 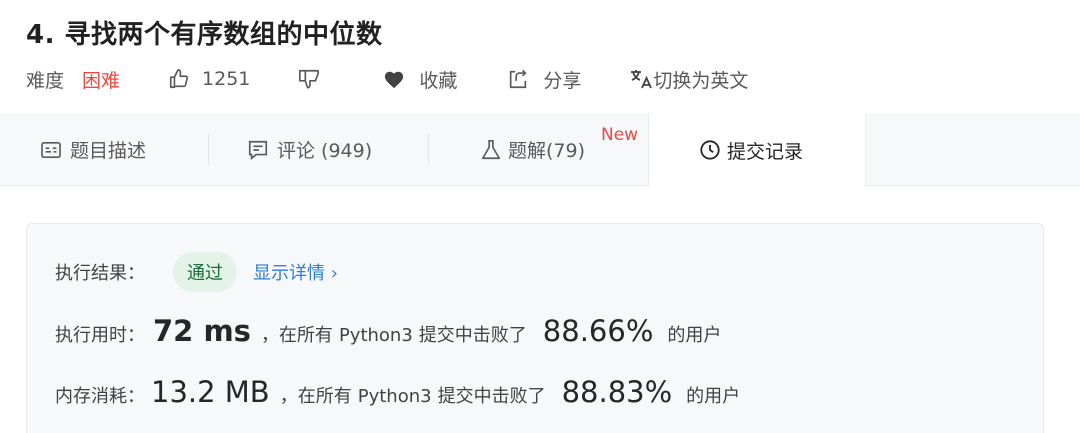 What do you see at coordinates (713, 396) in the screenshot?
I see `memory-suffix: 的用户` at bounding box center [713, 396].